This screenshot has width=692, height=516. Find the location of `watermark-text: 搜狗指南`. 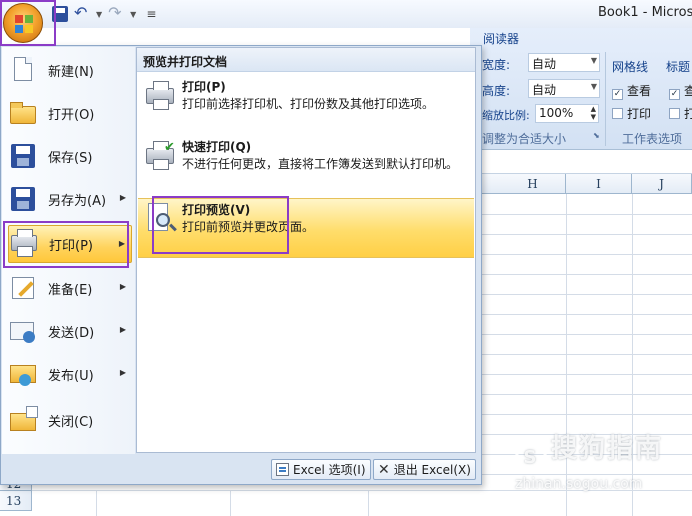

watermark-text: 搜狗指南 is located at coordinates (607, 449).